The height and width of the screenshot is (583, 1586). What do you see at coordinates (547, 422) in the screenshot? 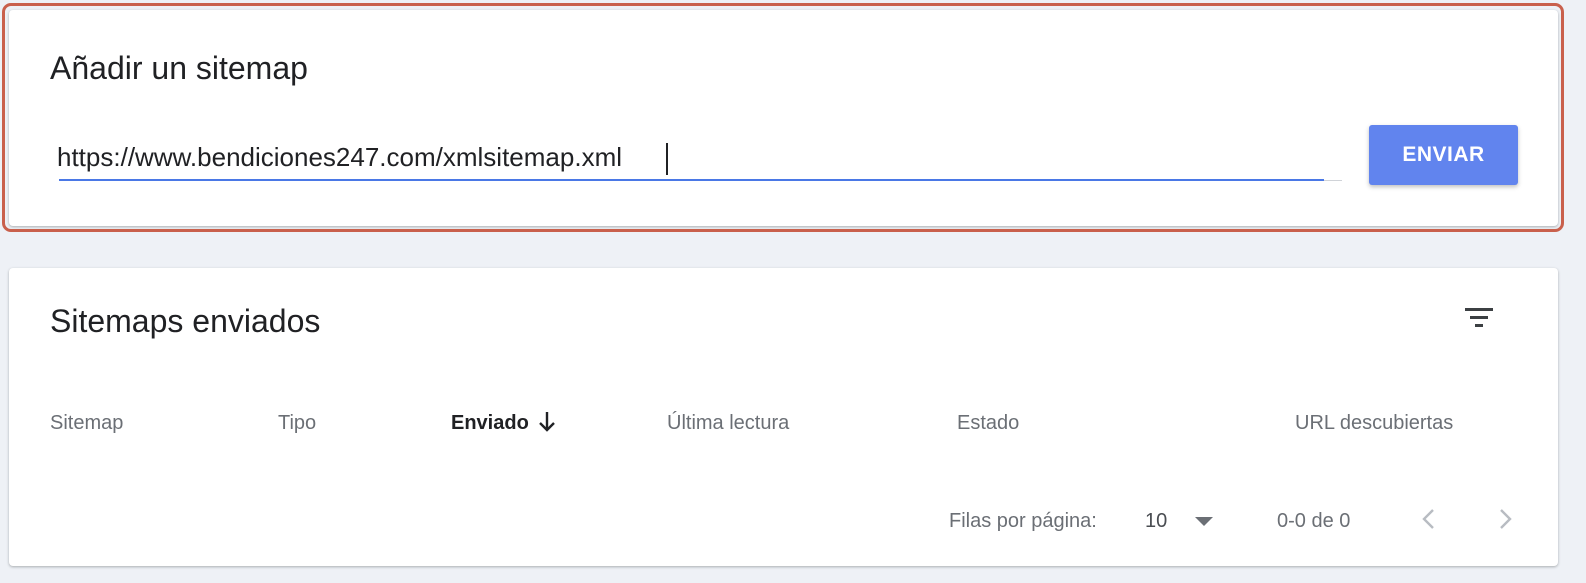
I see `arrow-down-icon` at bounding box center [547, 422].